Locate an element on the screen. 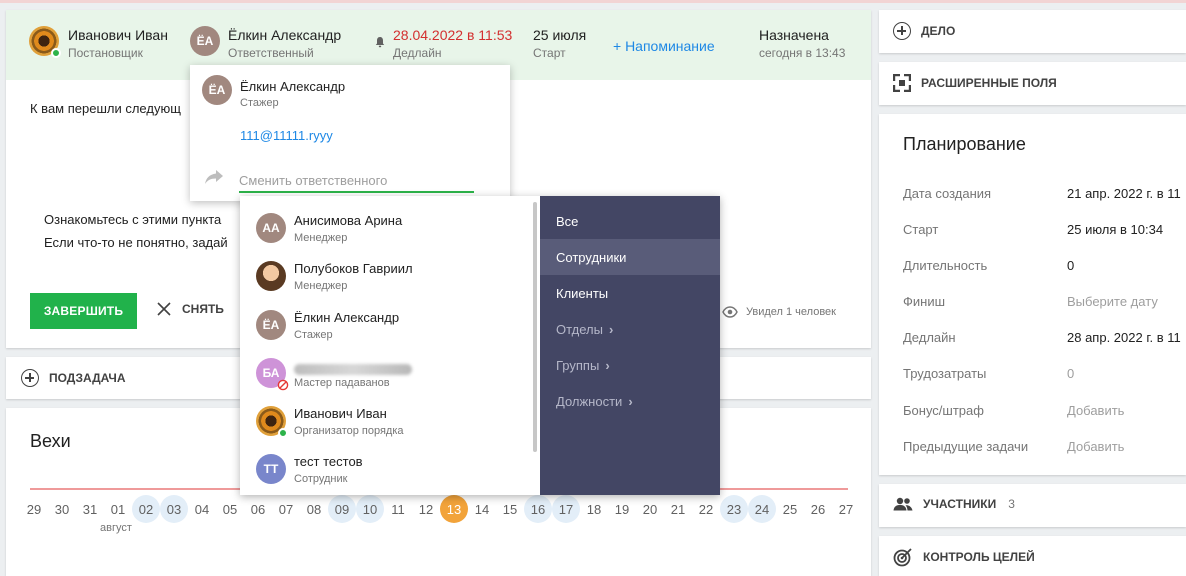 The height and width of the screenshot is (576, 1186). add-case-button: ДЕЛО is located at coordinates (924, 31).